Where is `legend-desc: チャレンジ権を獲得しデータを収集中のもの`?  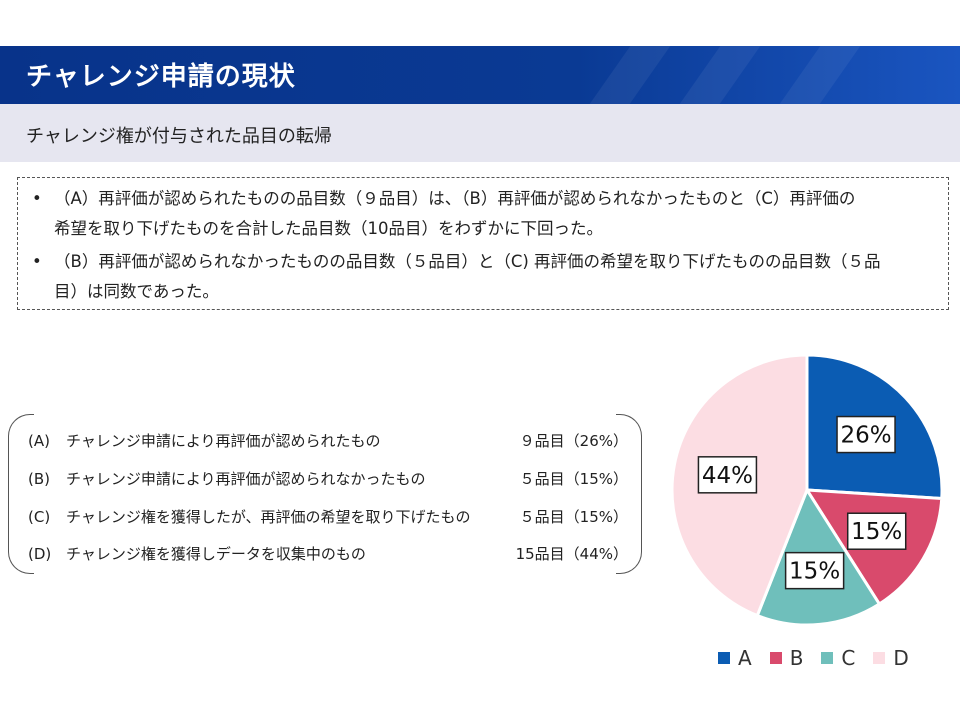 legend-desc: チャレンジ権を獲得しデータを収集中のもの is located at coordinates (216, 554).